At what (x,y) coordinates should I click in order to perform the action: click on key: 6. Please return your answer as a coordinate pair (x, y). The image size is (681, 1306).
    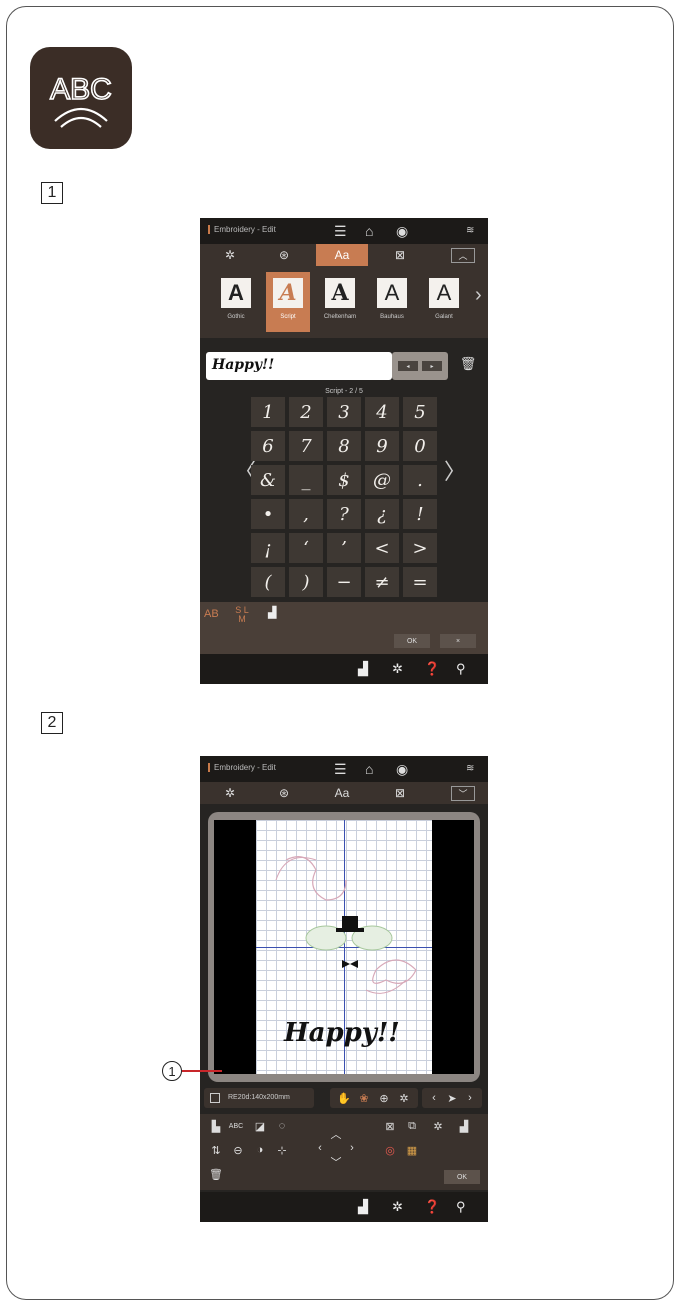
    Looking at the image, I should click on (268, 446).